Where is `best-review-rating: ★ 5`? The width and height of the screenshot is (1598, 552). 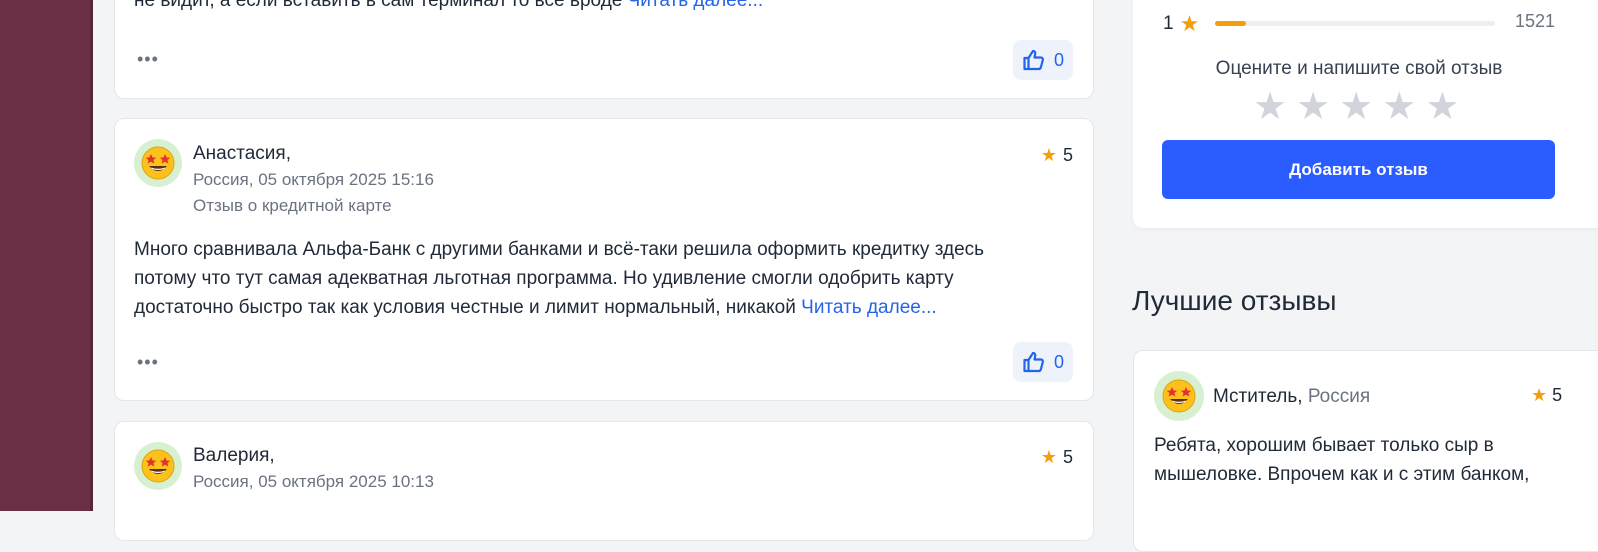
best-review-rating: ★ 5 is located at coordinates (1546, 395).